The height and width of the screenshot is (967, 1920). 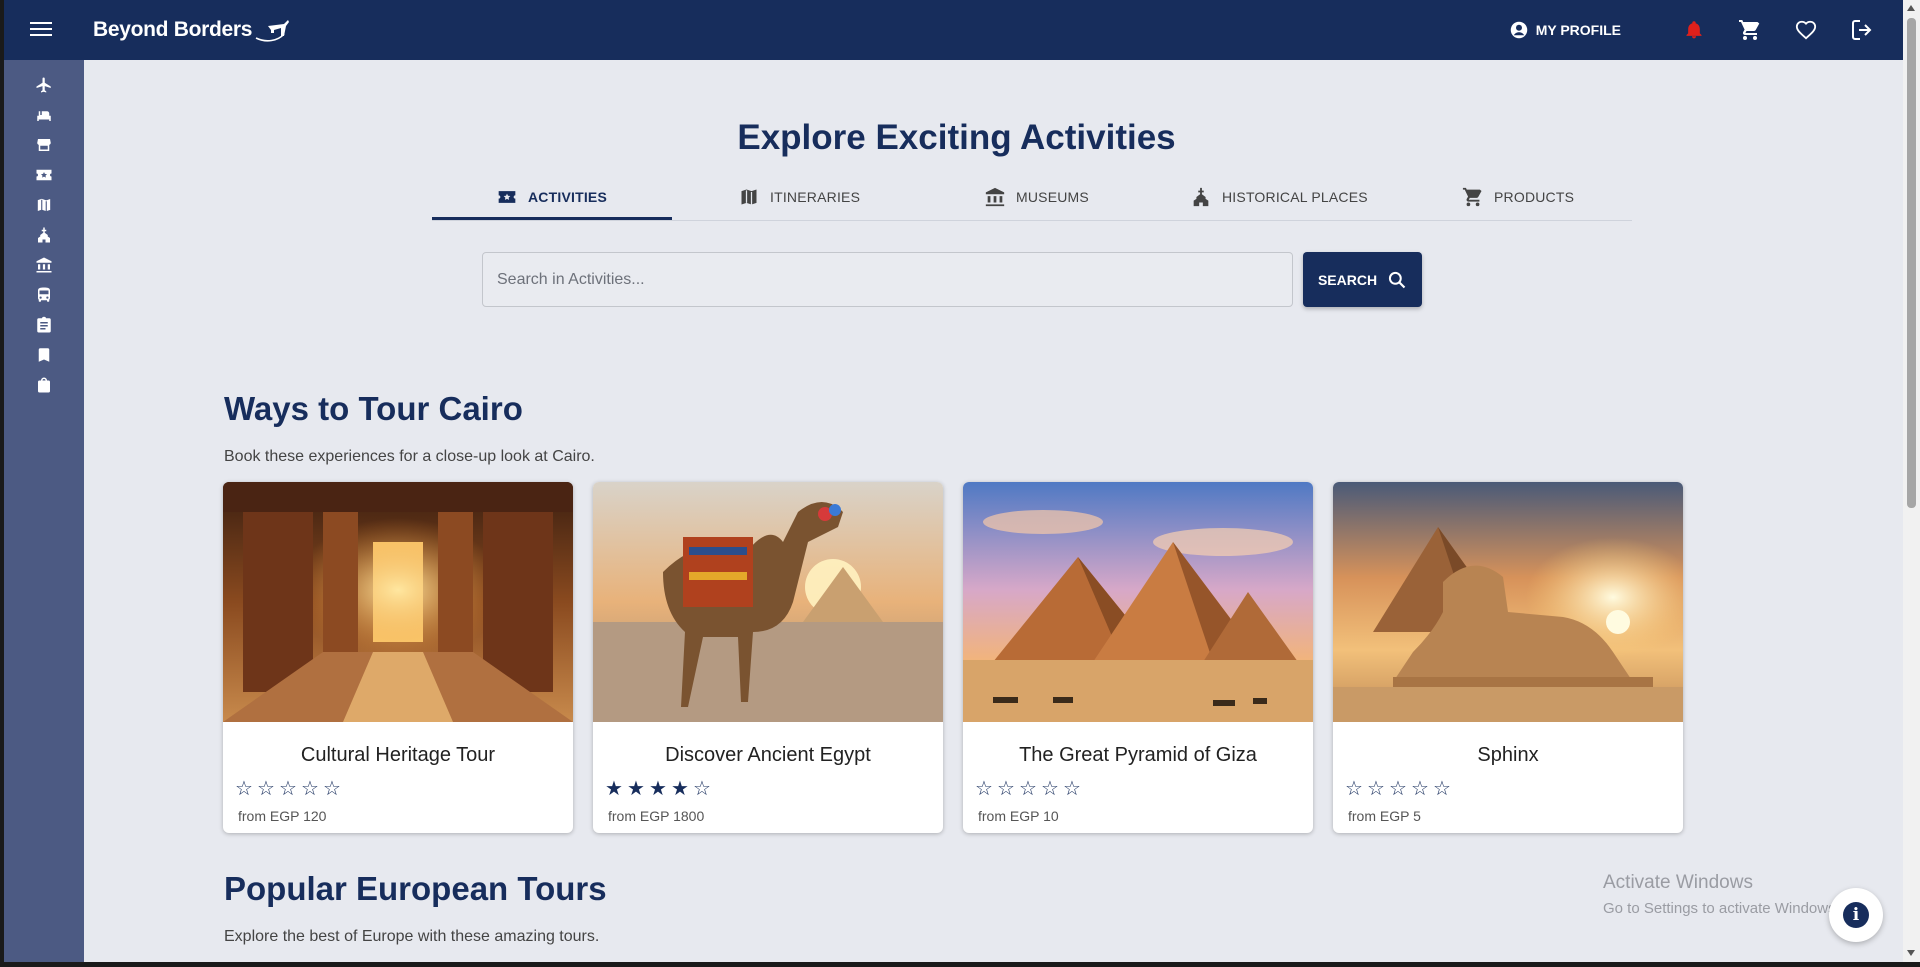 I want to click on brand-logo: Beyond Borders, so click(x=191, y=30).